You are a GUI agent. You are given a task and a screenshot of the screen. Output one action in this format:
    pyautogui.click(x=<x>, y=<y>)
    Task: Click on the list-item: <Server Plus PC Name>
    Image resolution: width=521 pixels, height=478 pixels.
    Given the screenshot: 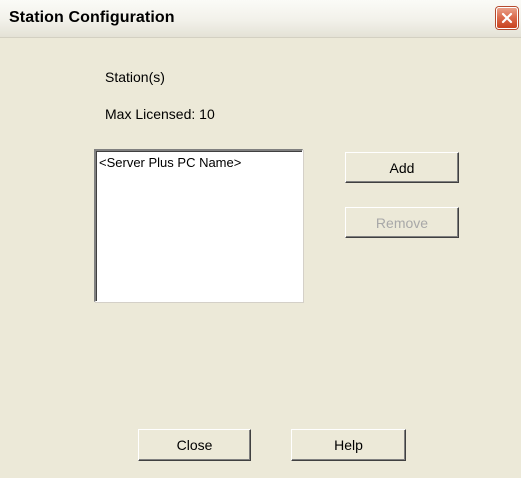 What is the action you would take?
    pyautogui.click(x=170, y=162)
    